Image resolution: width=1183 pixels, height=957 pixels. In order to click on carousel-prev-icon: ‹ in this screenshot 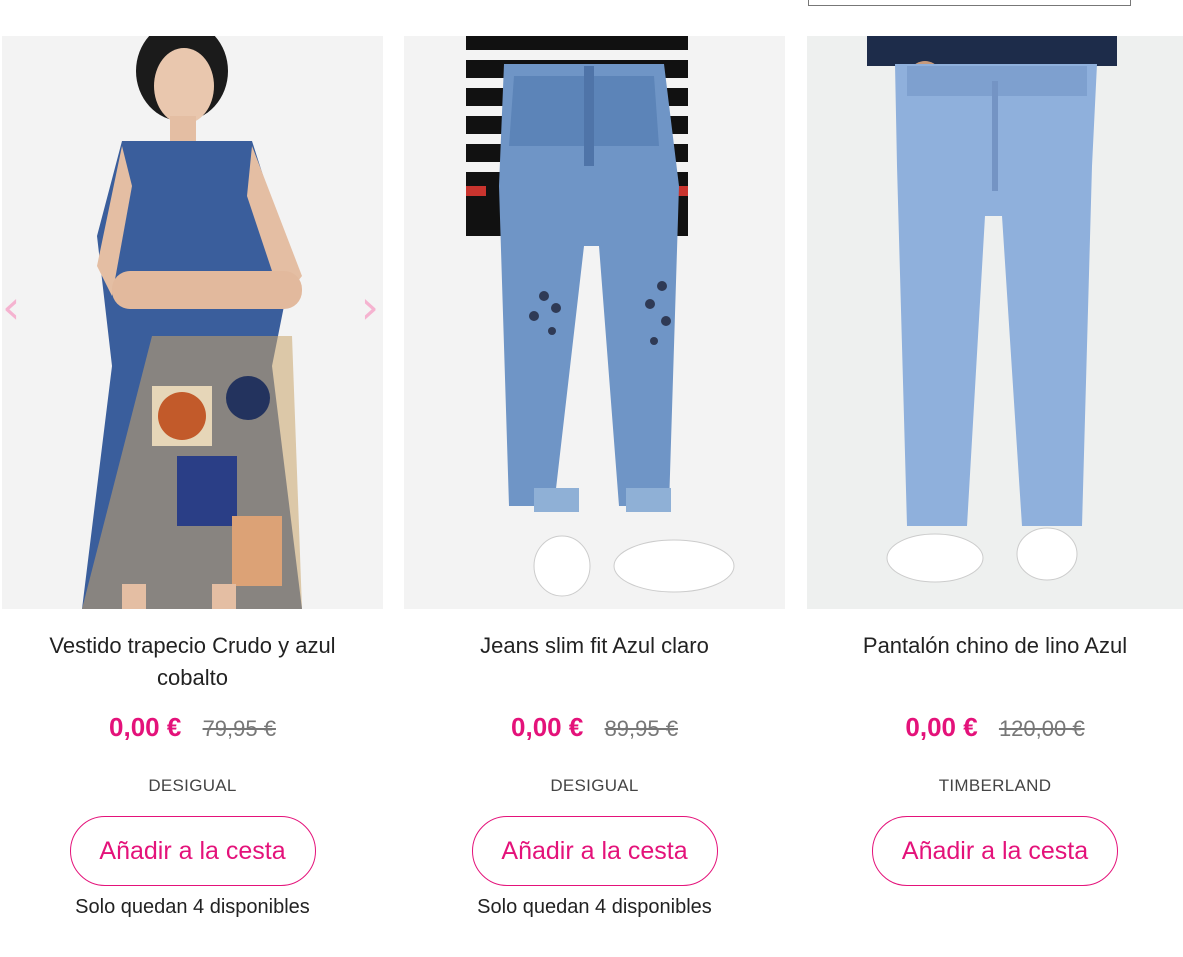, I will do `click(11, 307)`.